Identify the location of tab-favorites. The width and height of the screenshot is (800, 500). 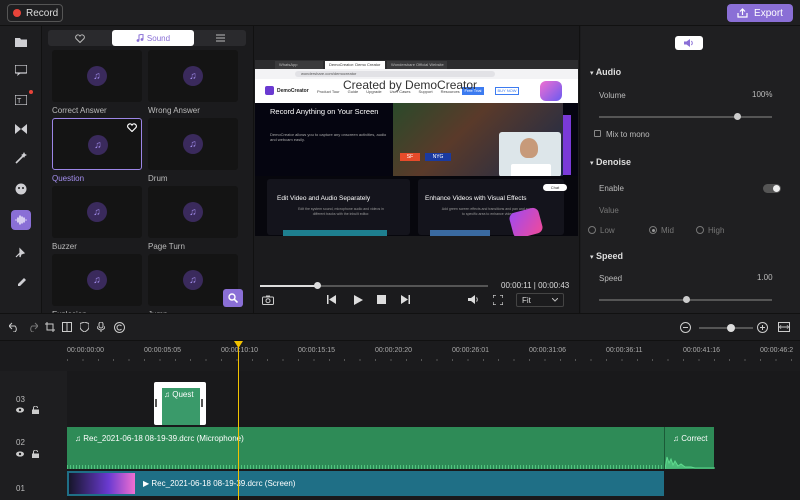
(80, 38).